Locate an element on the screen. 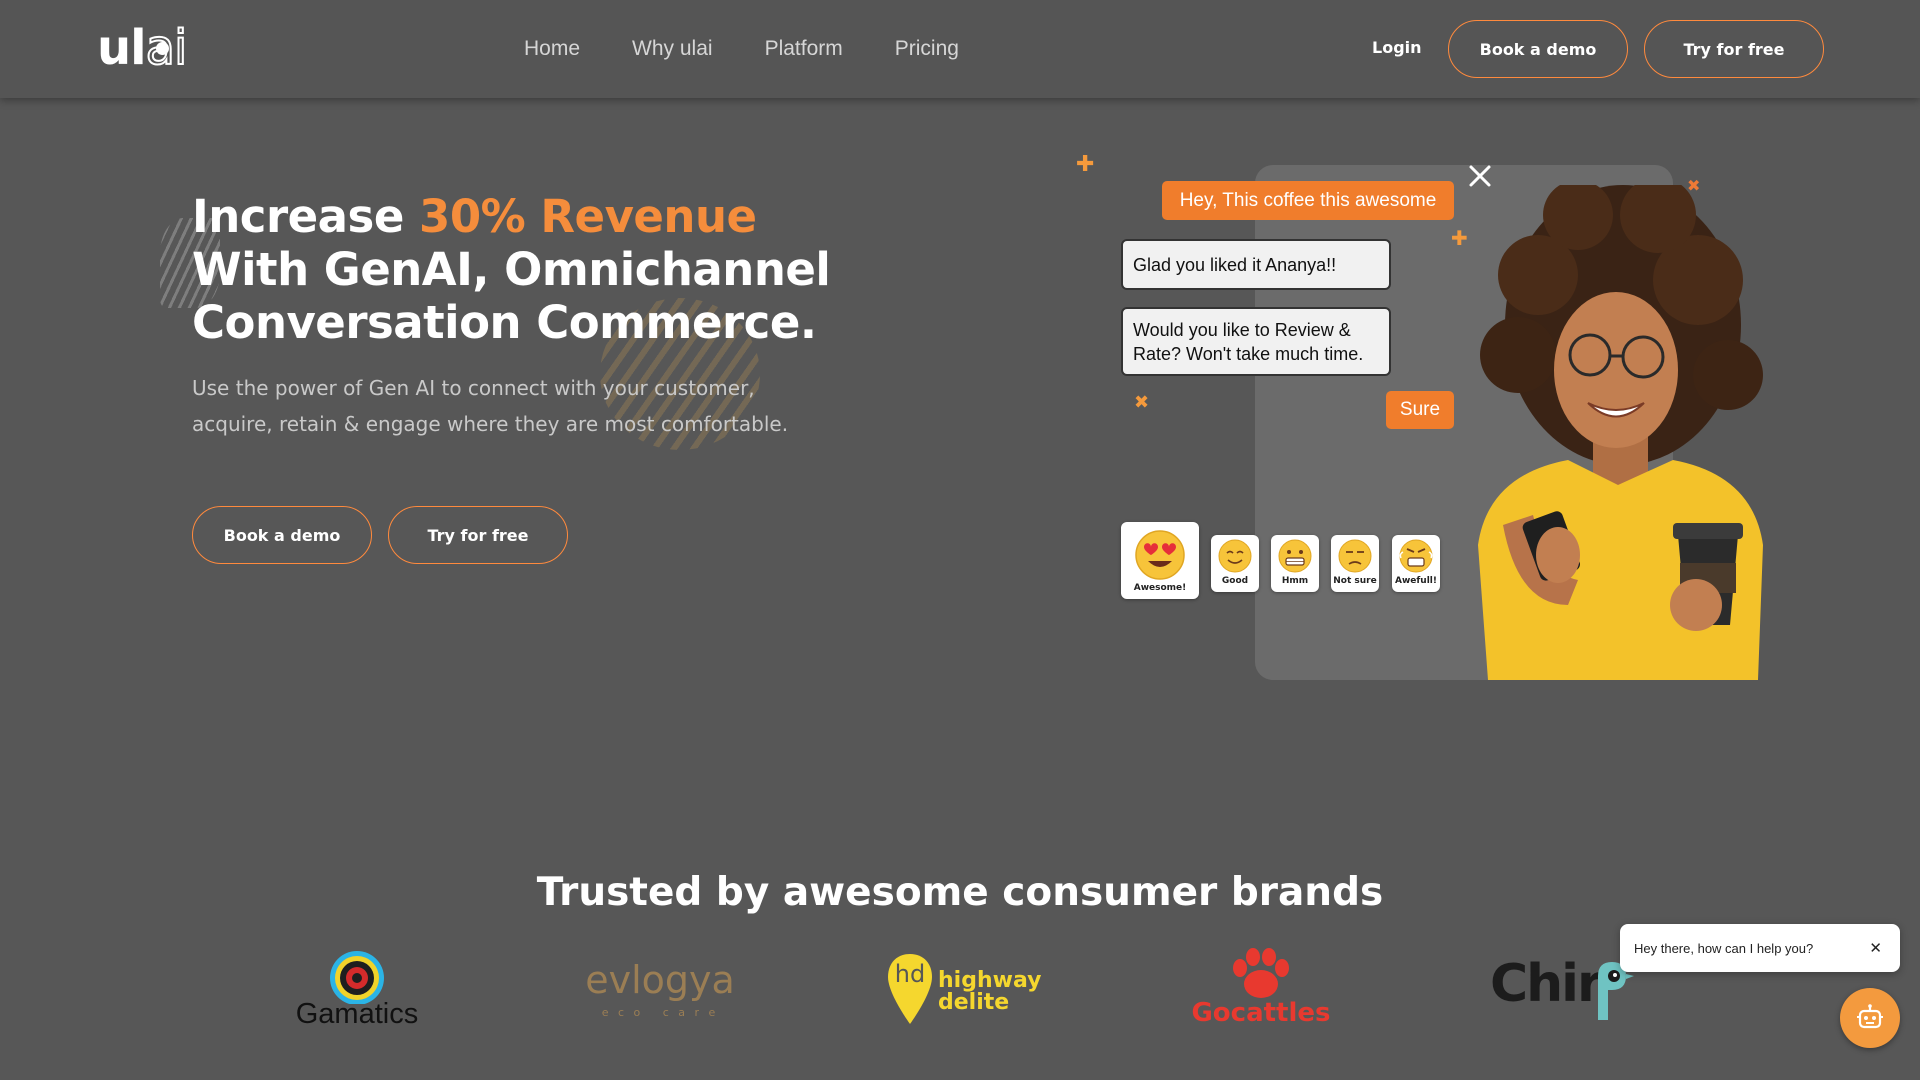  smiling-emoji-icon is located at coordinates (1235, 556).